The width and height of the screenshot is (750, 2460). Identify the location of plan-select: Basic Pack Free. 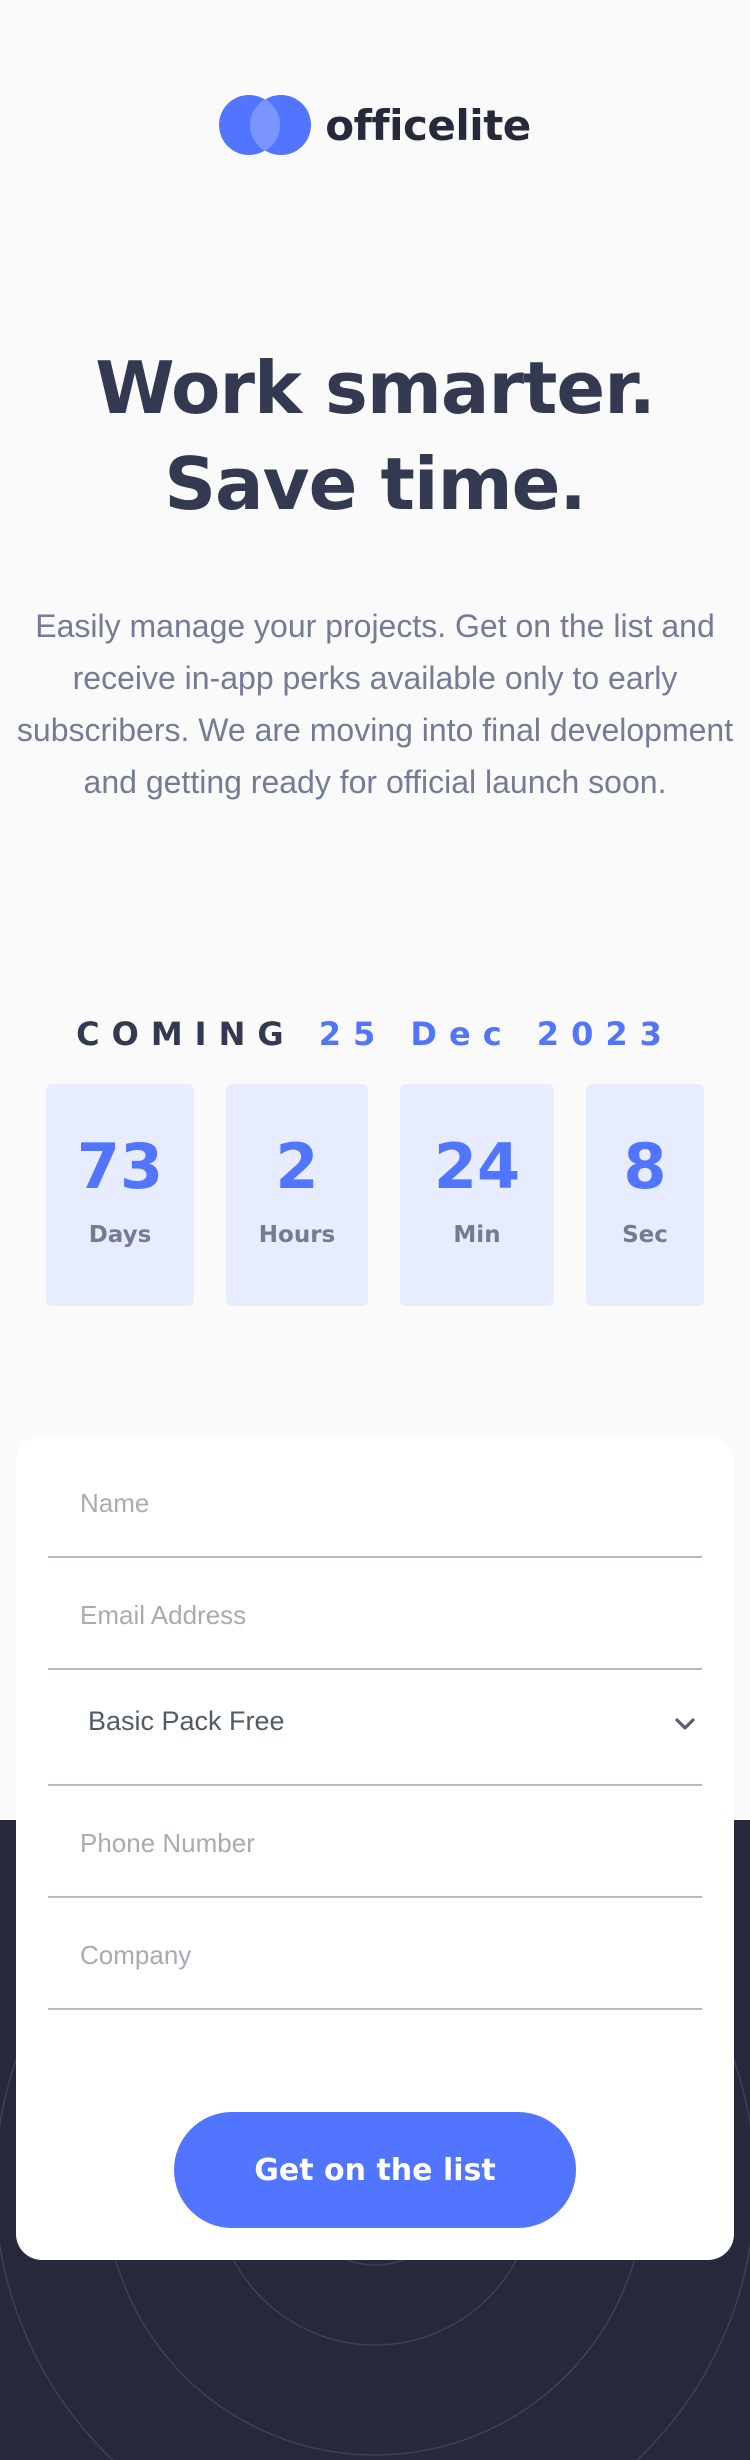
(375, 1728).